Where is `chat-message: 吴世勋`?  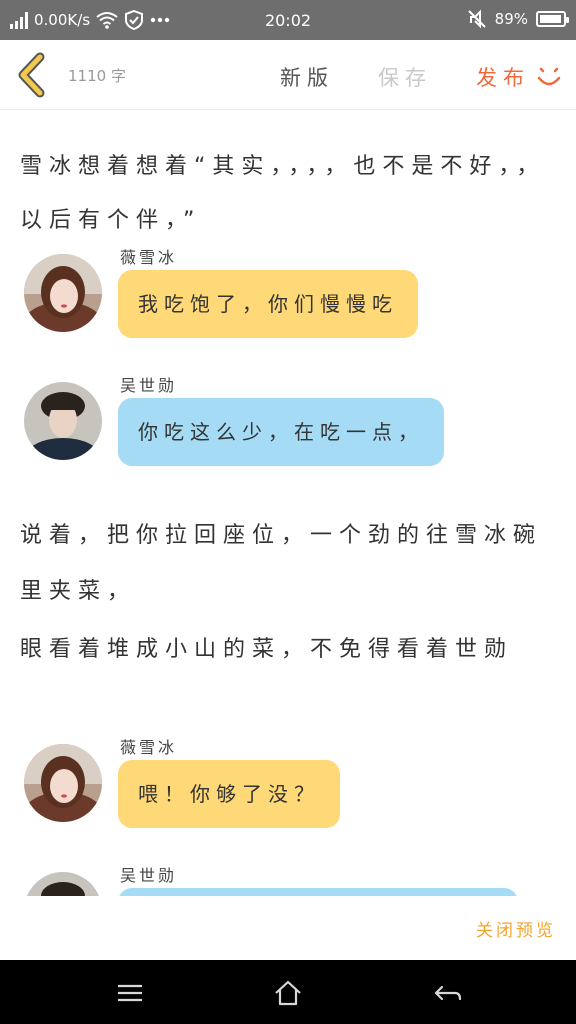
chat-message: 吴世勋 is located at coordinates (292, 879).